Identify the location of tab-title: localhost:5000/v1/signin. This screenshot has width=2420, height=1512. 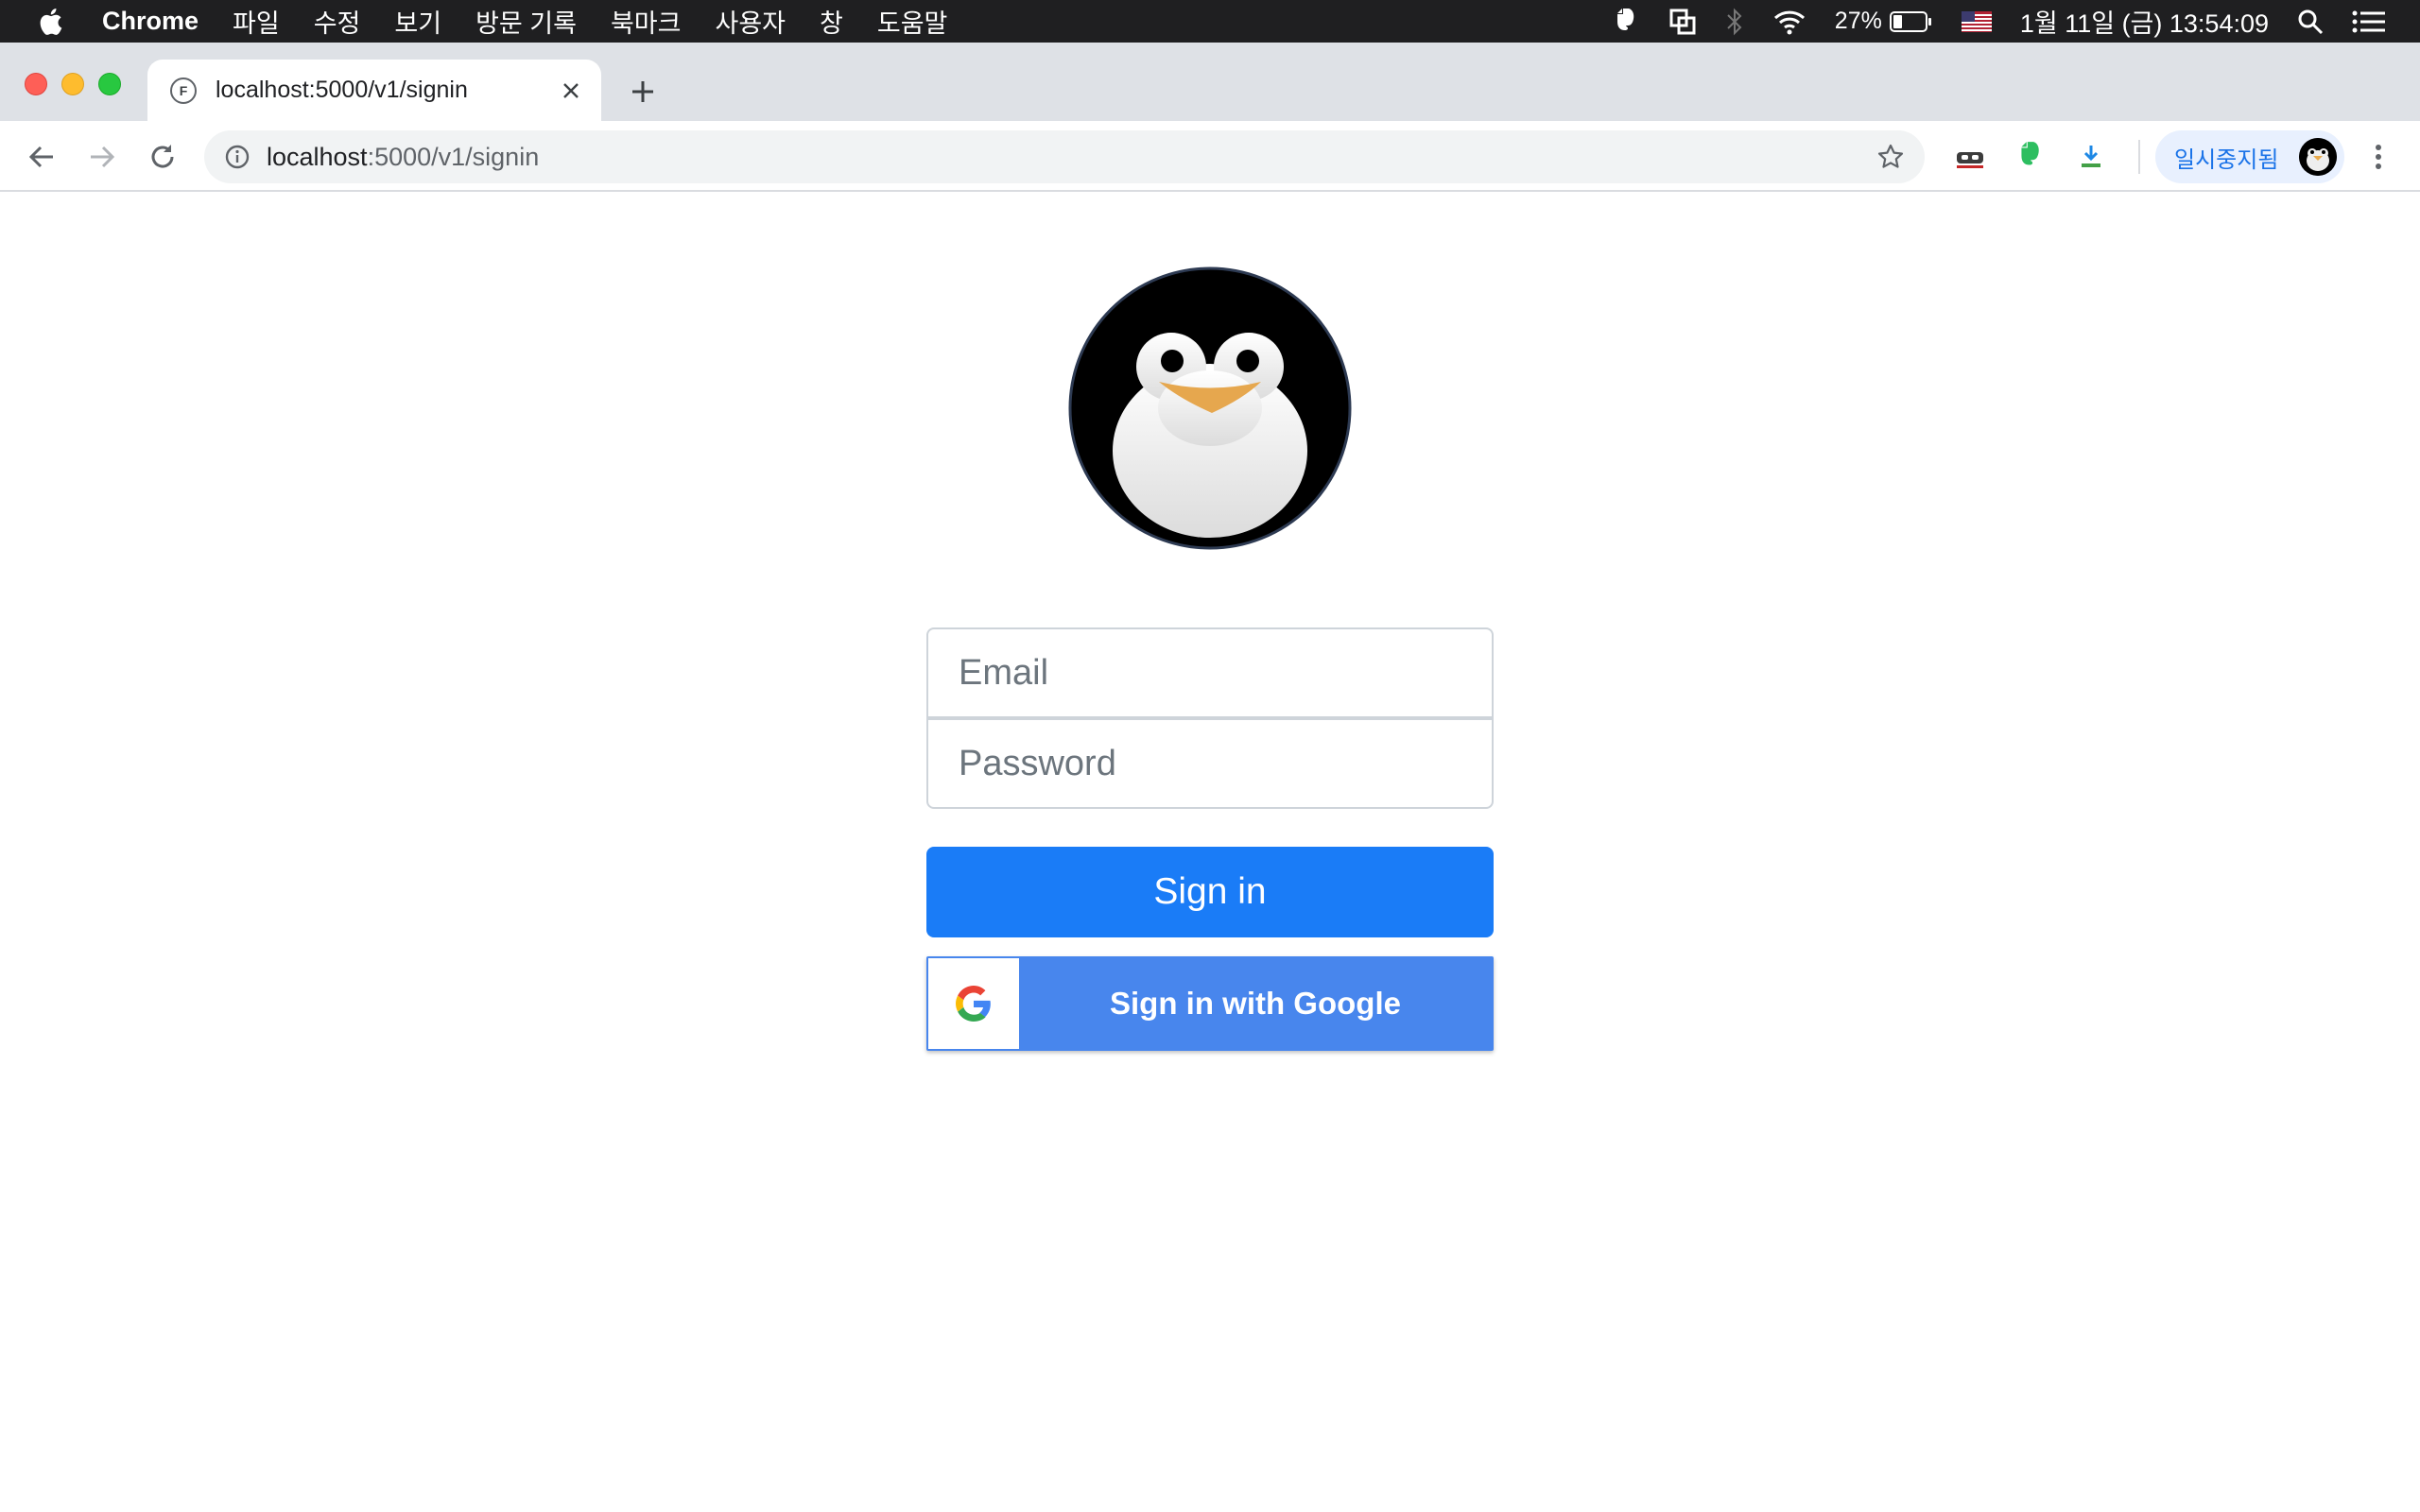
(342, 90).